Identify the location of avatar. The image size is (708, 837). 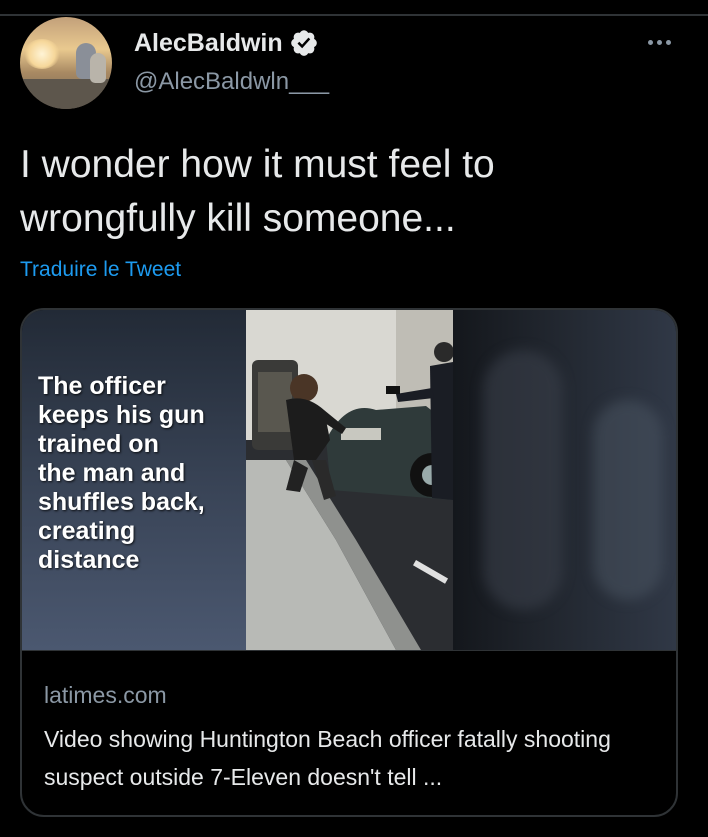
(66, 63).